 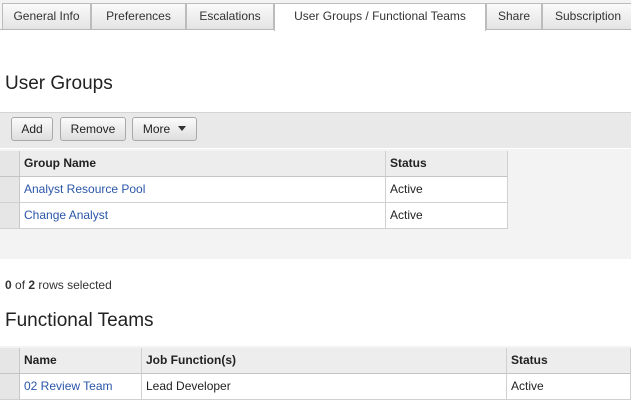 I want to click on tab-subscription: Subscription, so click(x=586, y=16).